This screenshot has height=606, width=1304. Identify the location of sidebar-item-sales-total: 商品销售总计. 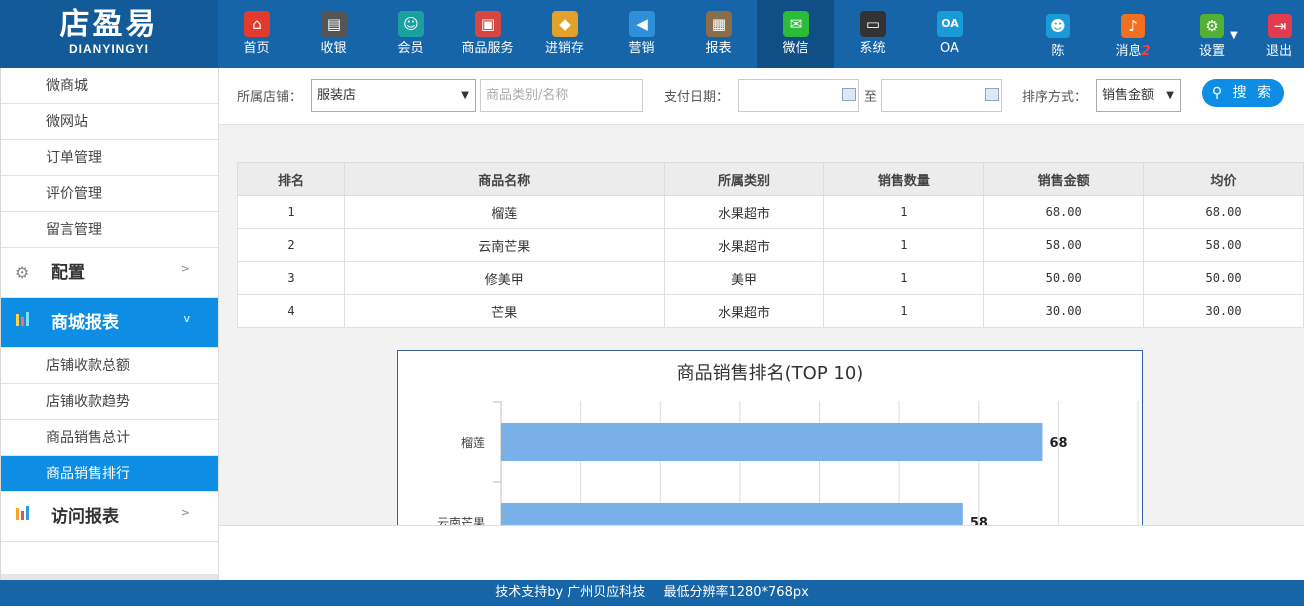
(109, 438).